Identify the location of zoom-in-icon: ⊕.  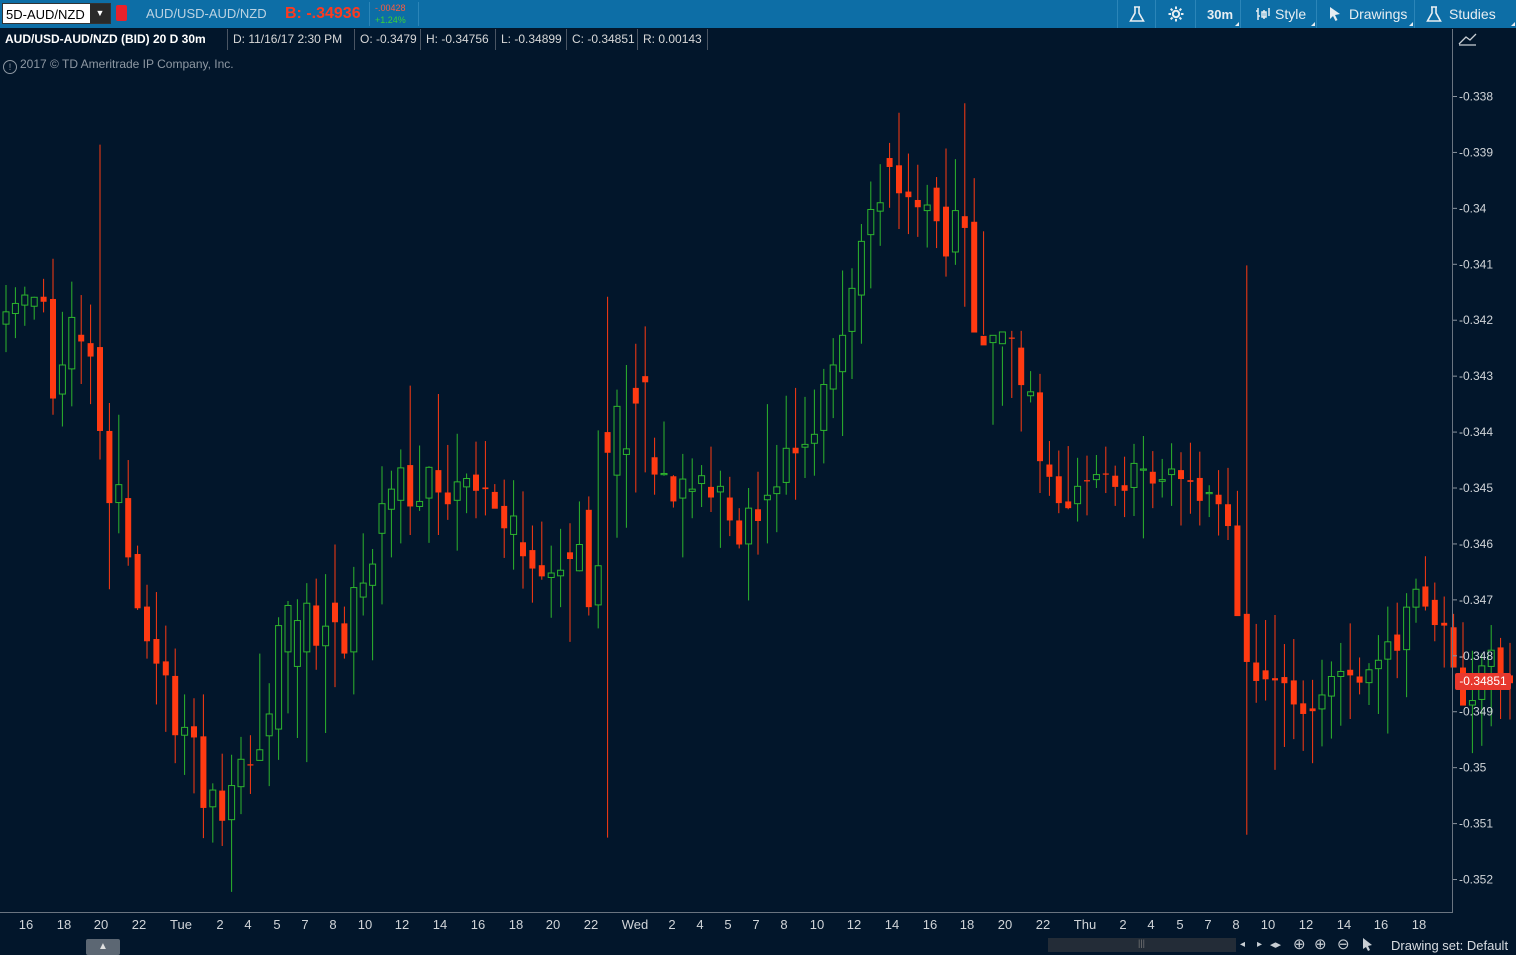
(1320, 944).